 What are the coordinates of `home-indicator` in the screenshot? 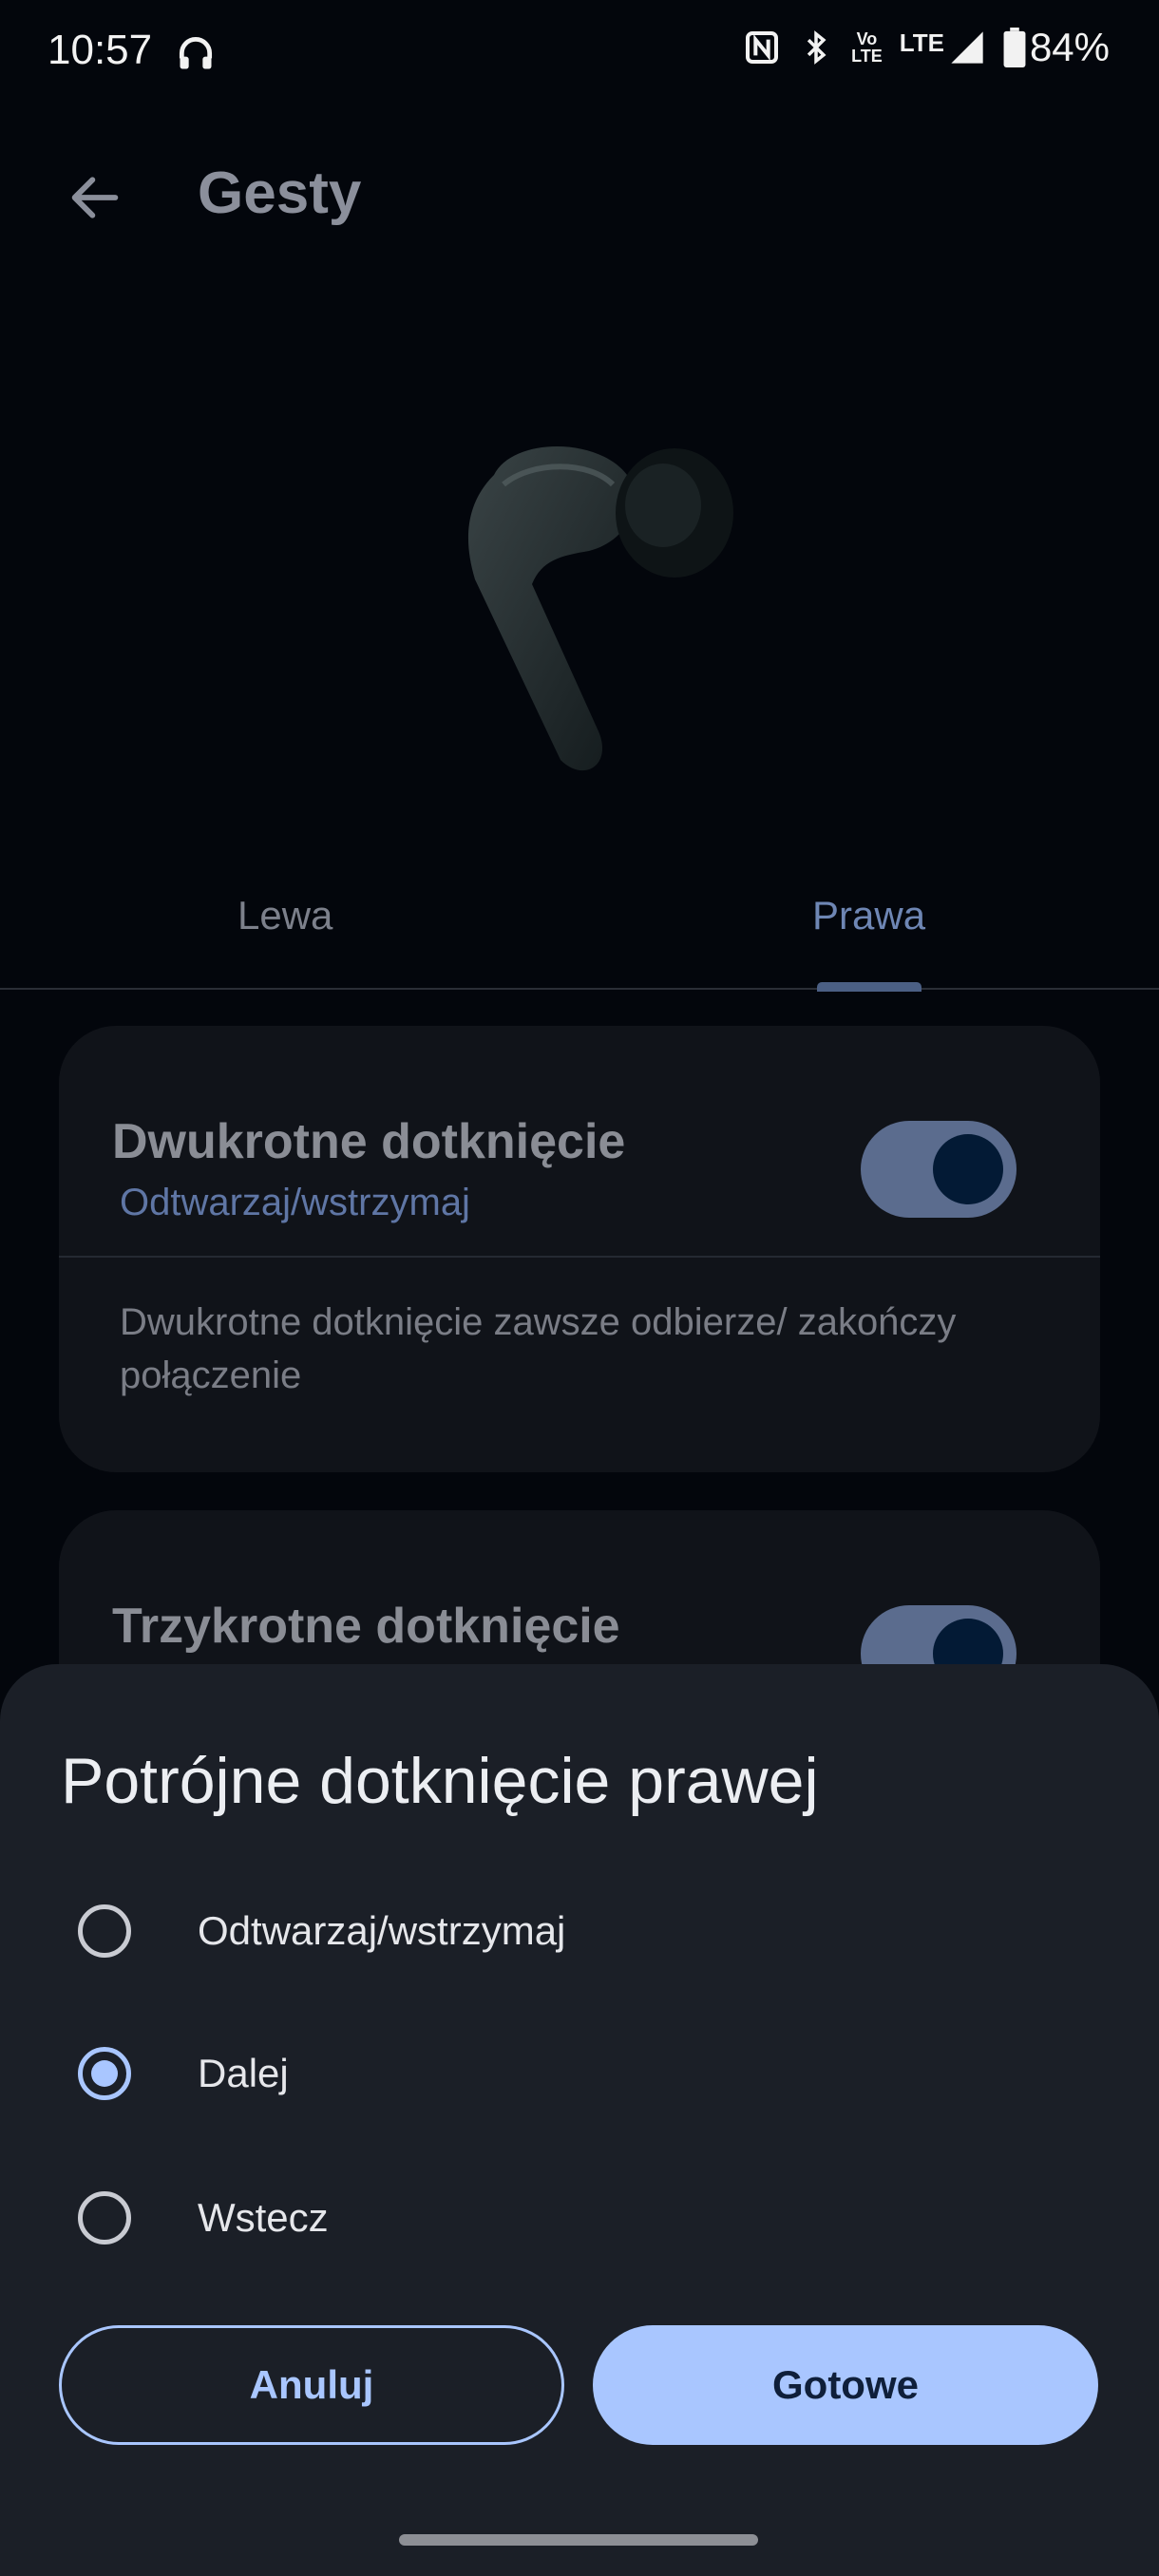 It's located at (578, 2540).